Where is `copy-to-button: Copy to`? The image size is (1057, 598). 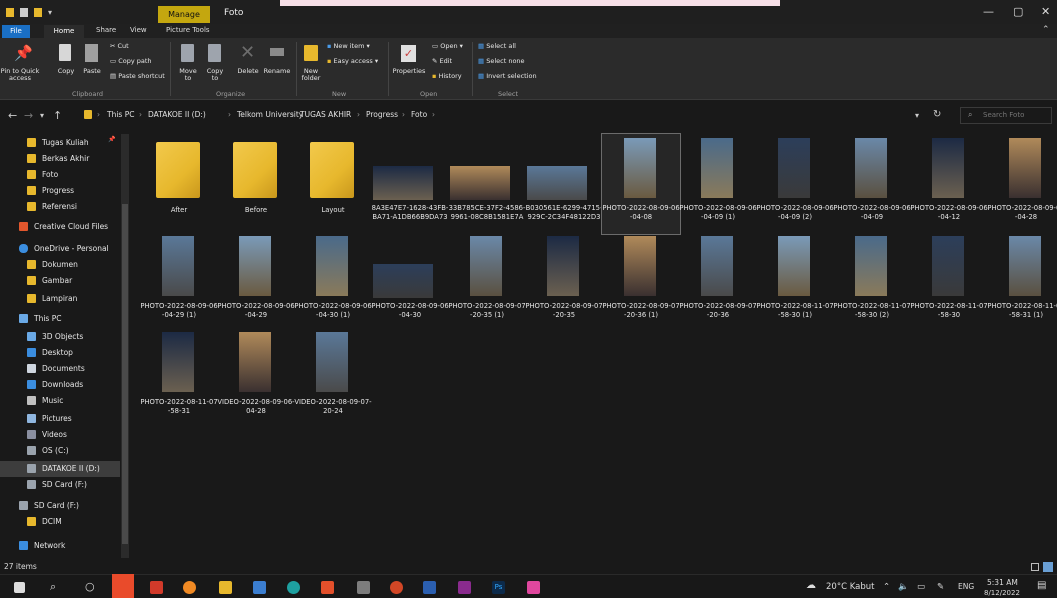
copy-to-button: Copy to is located at coordinates (215, 65).